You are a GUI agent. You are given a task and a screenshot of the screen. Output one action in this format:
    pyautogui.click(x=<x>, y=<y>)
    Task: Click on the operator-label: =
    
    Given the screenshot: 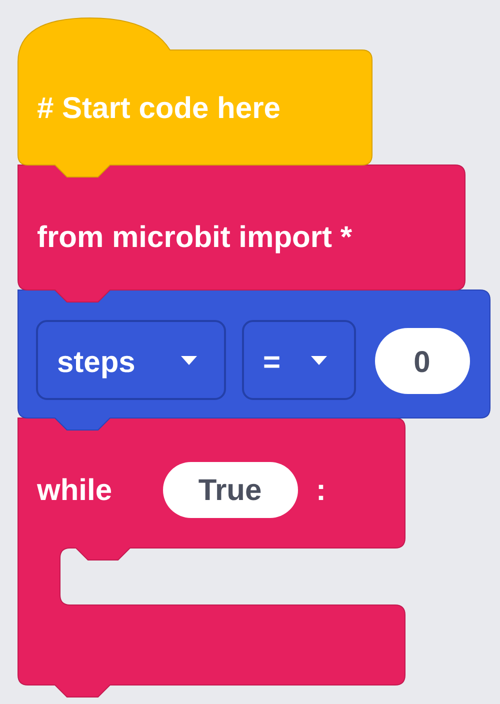 What is the action you would take?
    pyautogui.click(x=272, y=362)
    